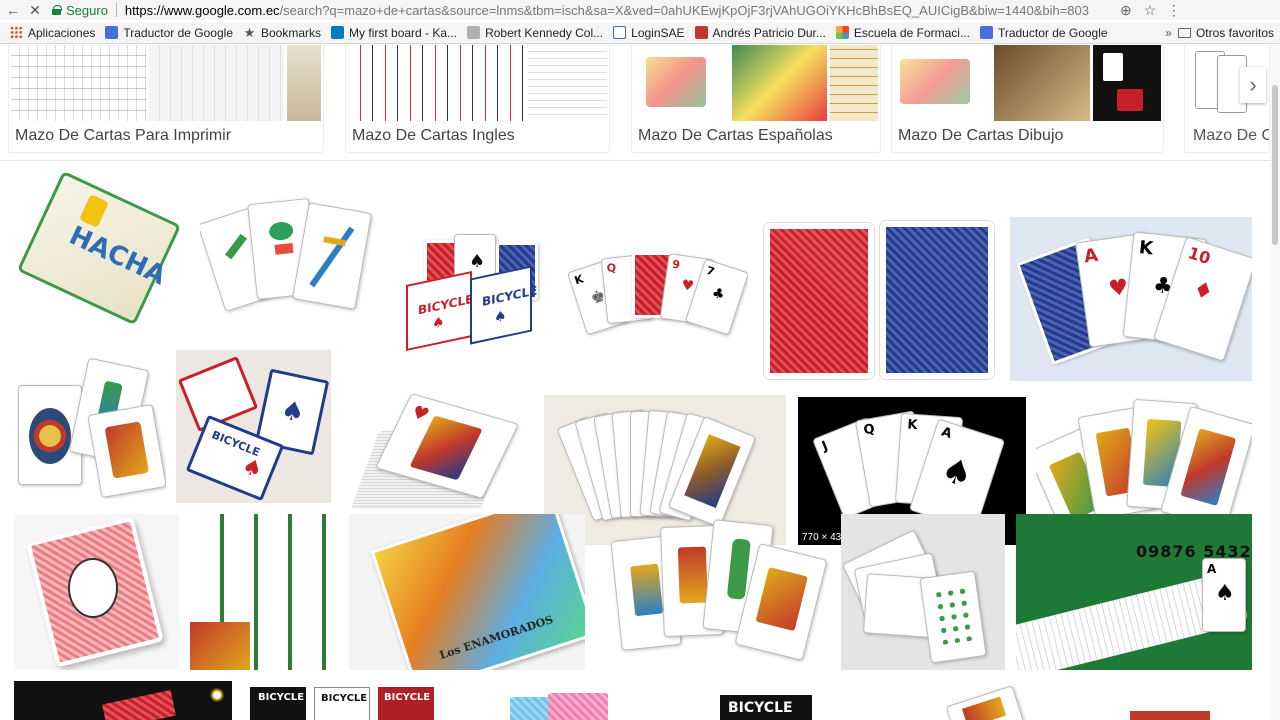 The height and width of the screenshot is (720, 1280). I want to click on login-icon, so click(620, 32).